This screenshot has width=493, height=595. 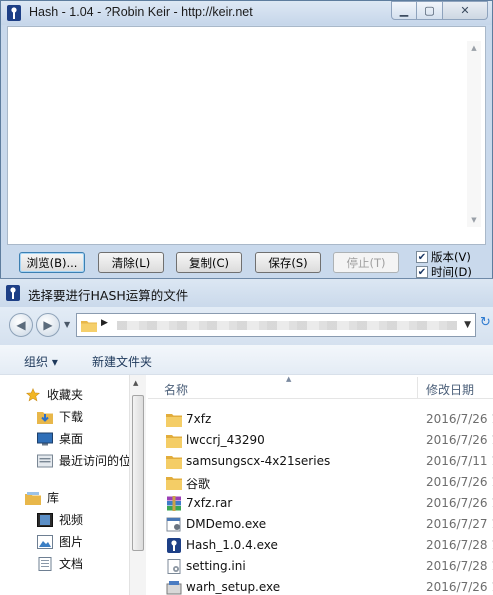 What do you see at coordinates (246, 360) in the screenshot?
I see `command-bar: 组织 ▾ 新建文件夹` at bounding box center [246, 360].